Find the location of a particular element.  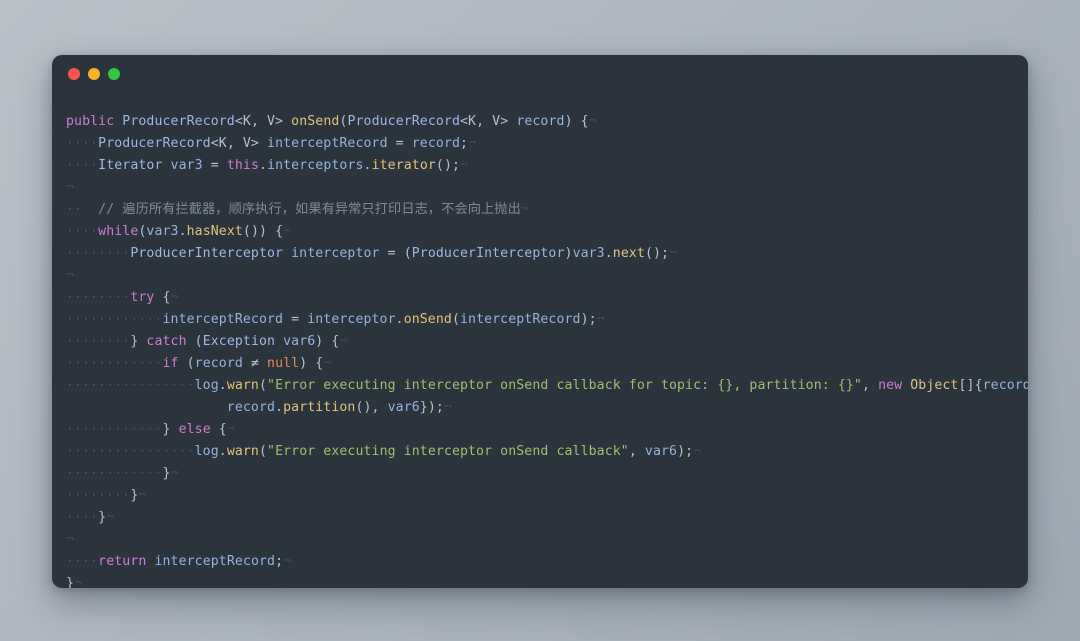

code-line: ········try {¬ is located at coordinates (540, 298).